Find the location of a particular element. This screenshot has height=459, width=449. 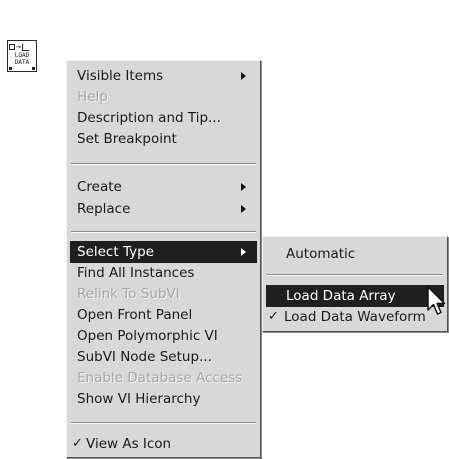

submenu-item-automatic: Automatic is located at coordinates (355, 254).